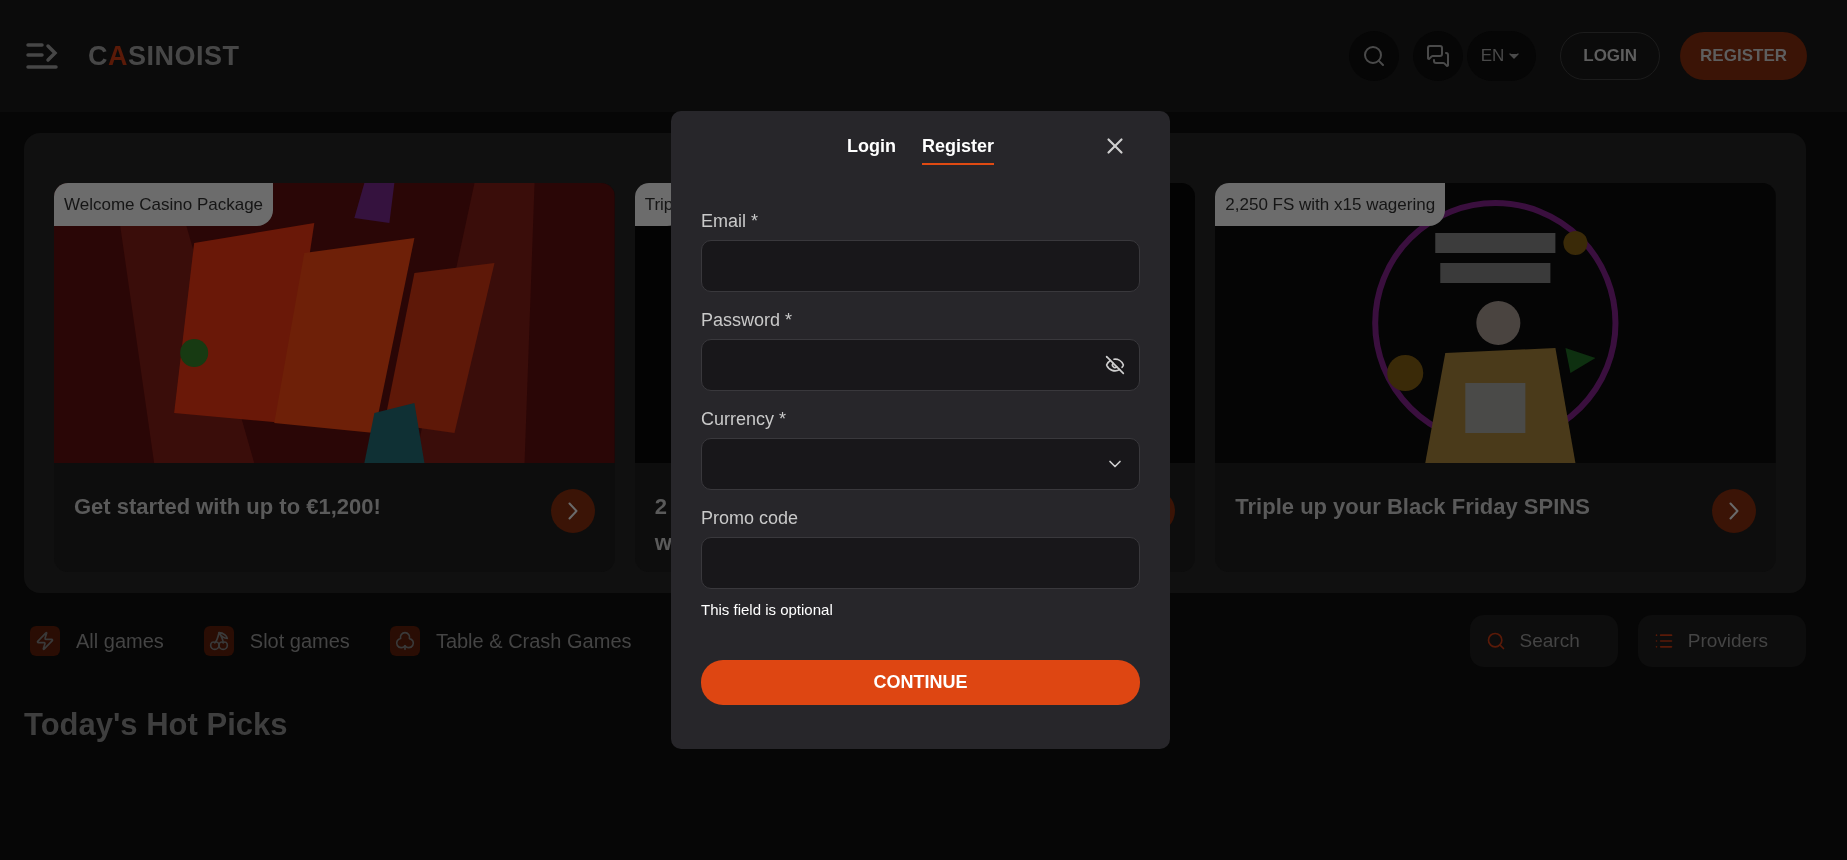  What do you see at coordinates (164, 204) in the screenshot?
I see `promo-badge: Welcome Casino Package` at bounding box center [164, 204].